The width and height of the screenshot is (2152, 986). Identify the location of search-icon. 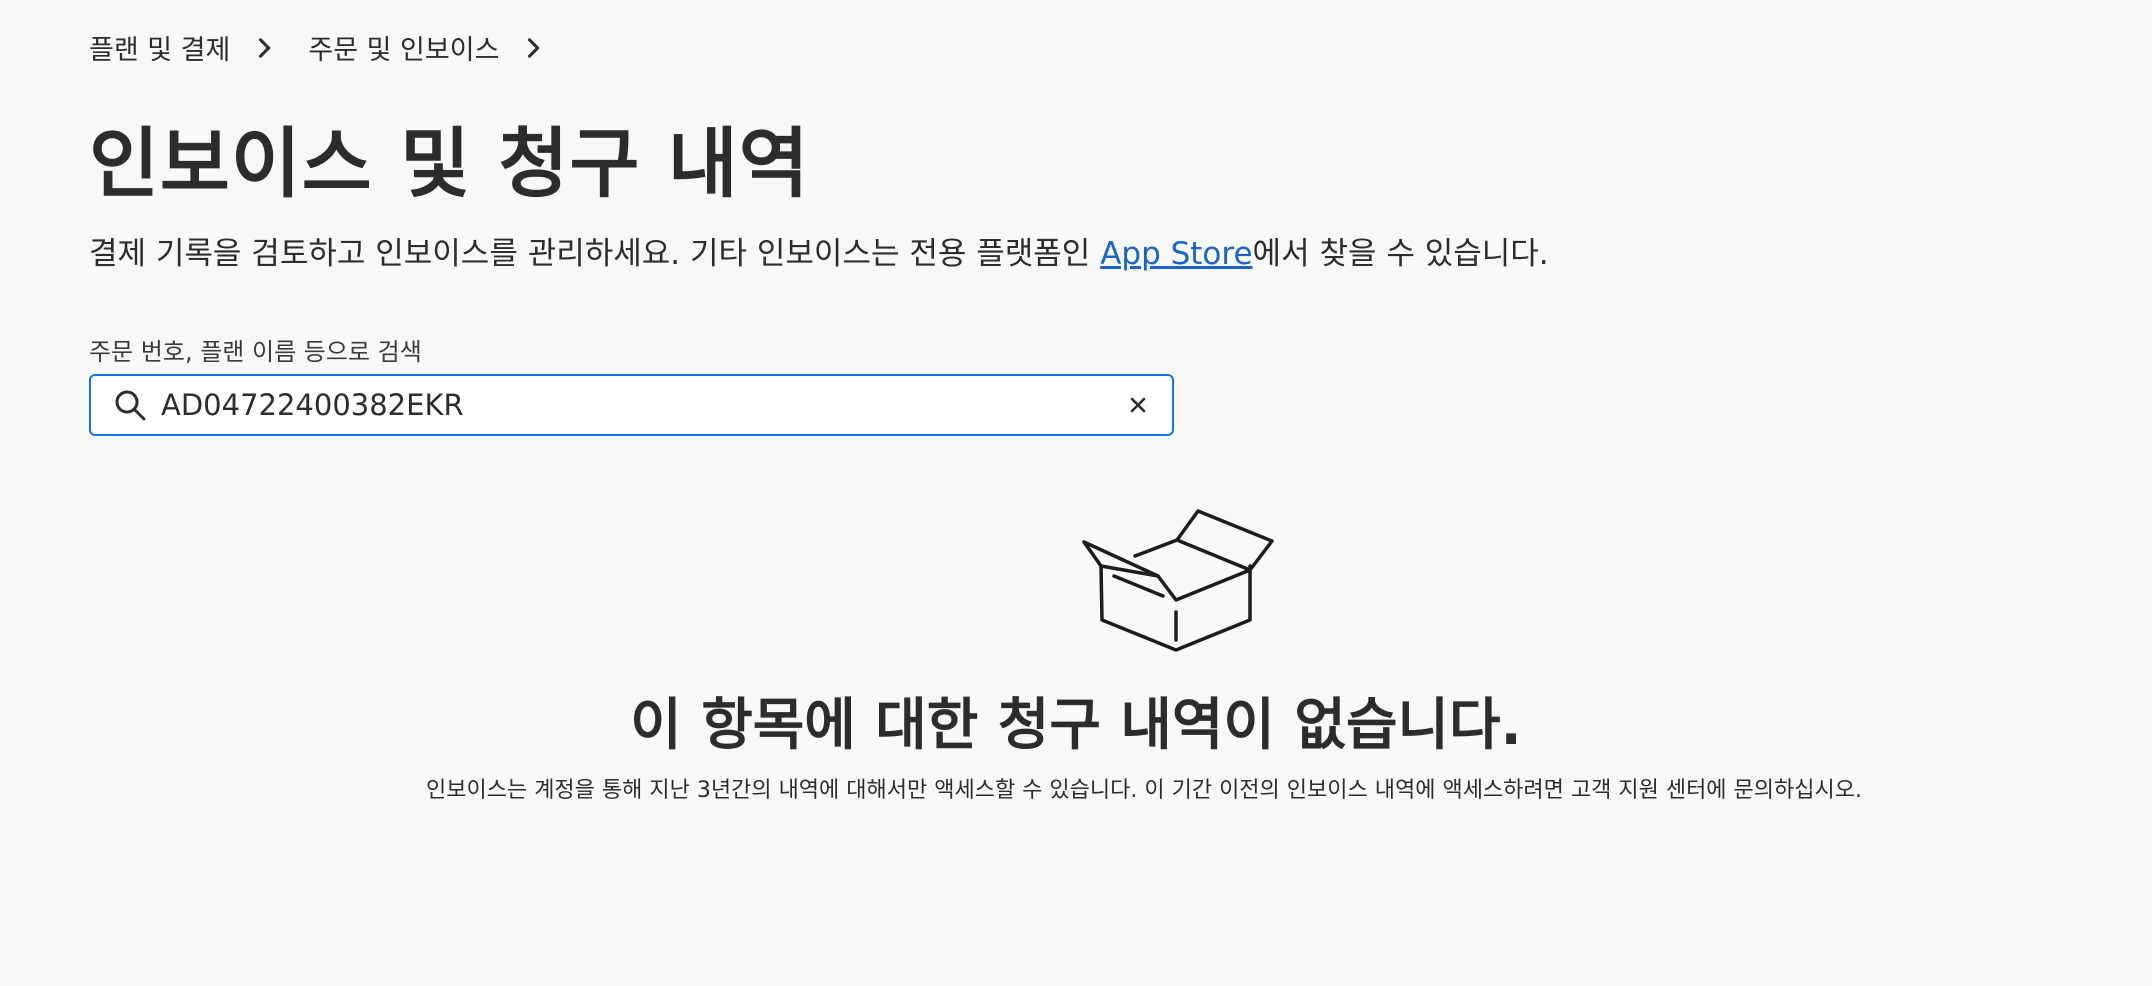
(130, 405).